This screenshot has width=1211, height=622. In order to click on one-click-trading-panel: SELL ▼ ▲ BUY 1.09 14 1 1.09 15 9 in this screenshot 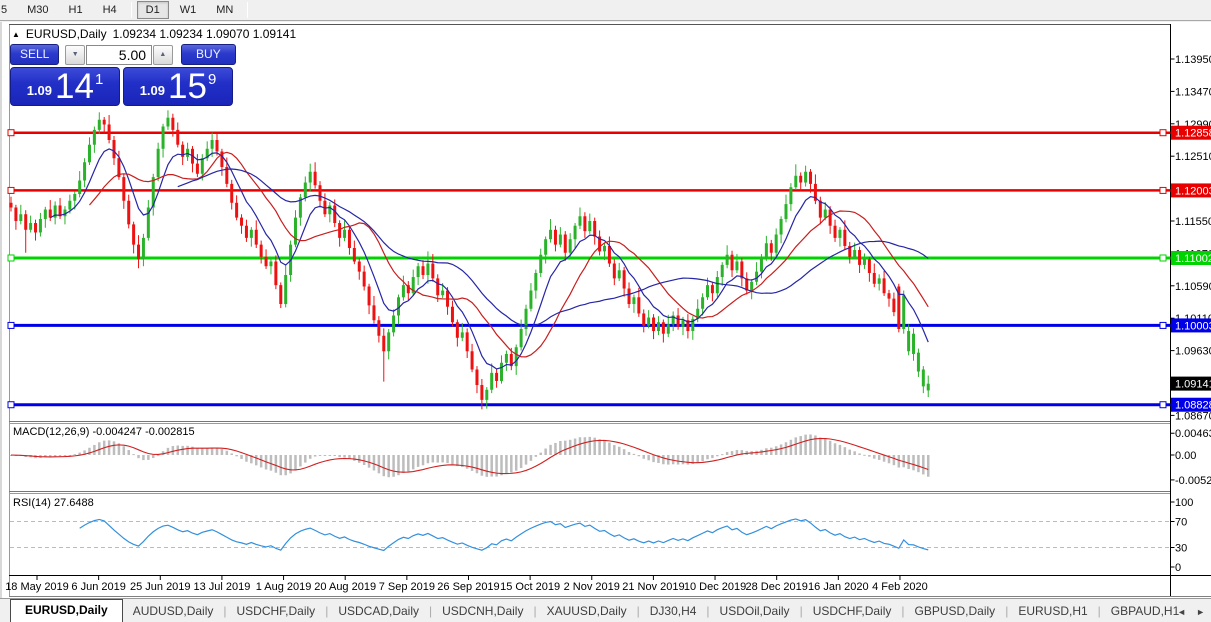, I will do `click(123, 75)`.